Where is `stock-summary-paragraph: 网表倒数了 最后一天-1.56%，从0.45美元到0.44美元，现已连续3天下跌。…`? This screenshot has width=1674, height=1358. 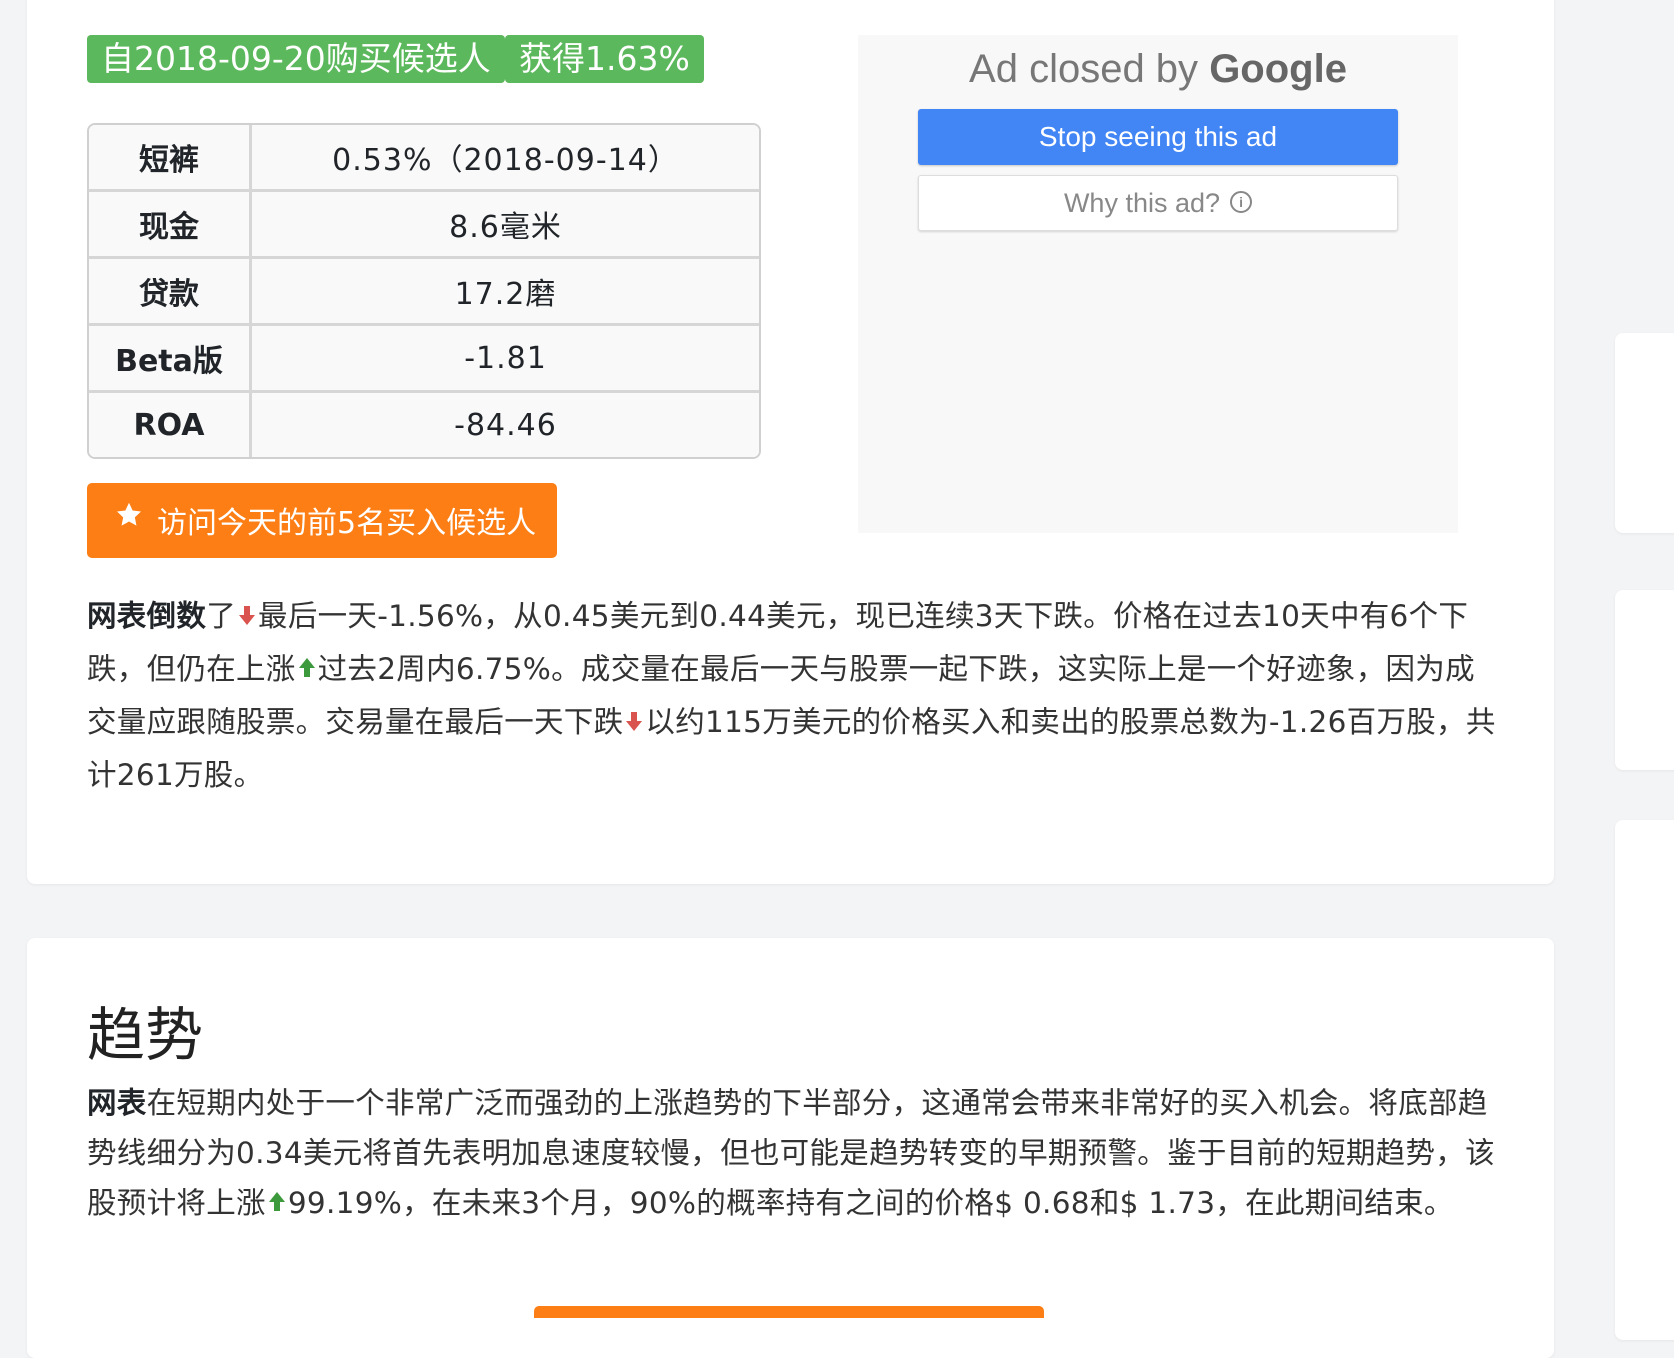 stock-summary-paragraph: 网表倒数了 最后一天-1.56%，从0.45美元到0.44美元，现已连续3天下跌。… is located at coordinates (792, 696).